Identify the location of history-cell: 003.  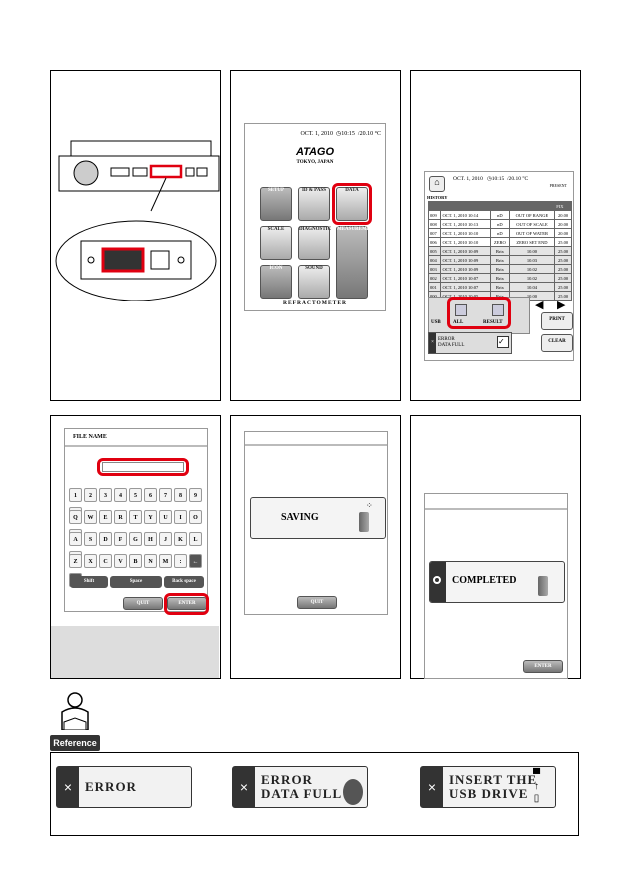
(434, 269).